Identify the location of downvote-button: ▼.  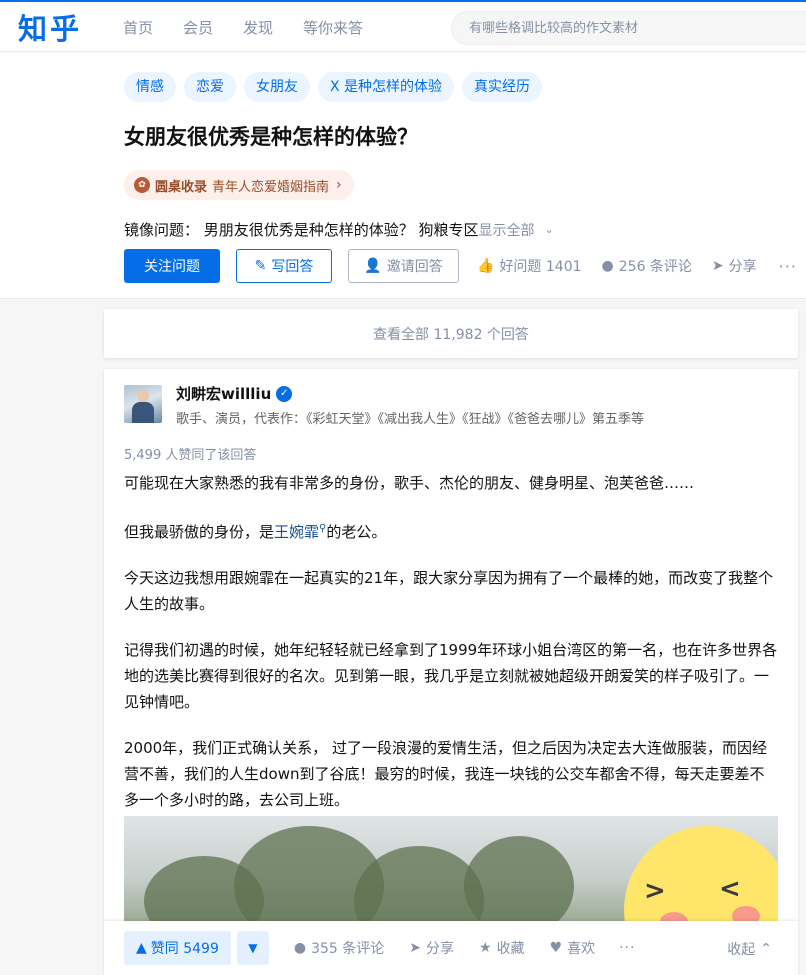
(252, 948).